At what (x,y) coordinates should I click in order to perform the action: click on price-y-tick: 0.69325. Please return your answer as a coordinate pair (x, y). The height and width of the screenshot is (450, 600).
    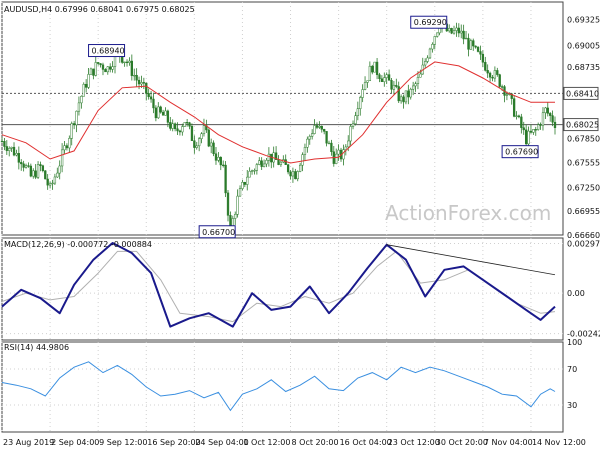
    Looking at the image, I should click on (583, 19).